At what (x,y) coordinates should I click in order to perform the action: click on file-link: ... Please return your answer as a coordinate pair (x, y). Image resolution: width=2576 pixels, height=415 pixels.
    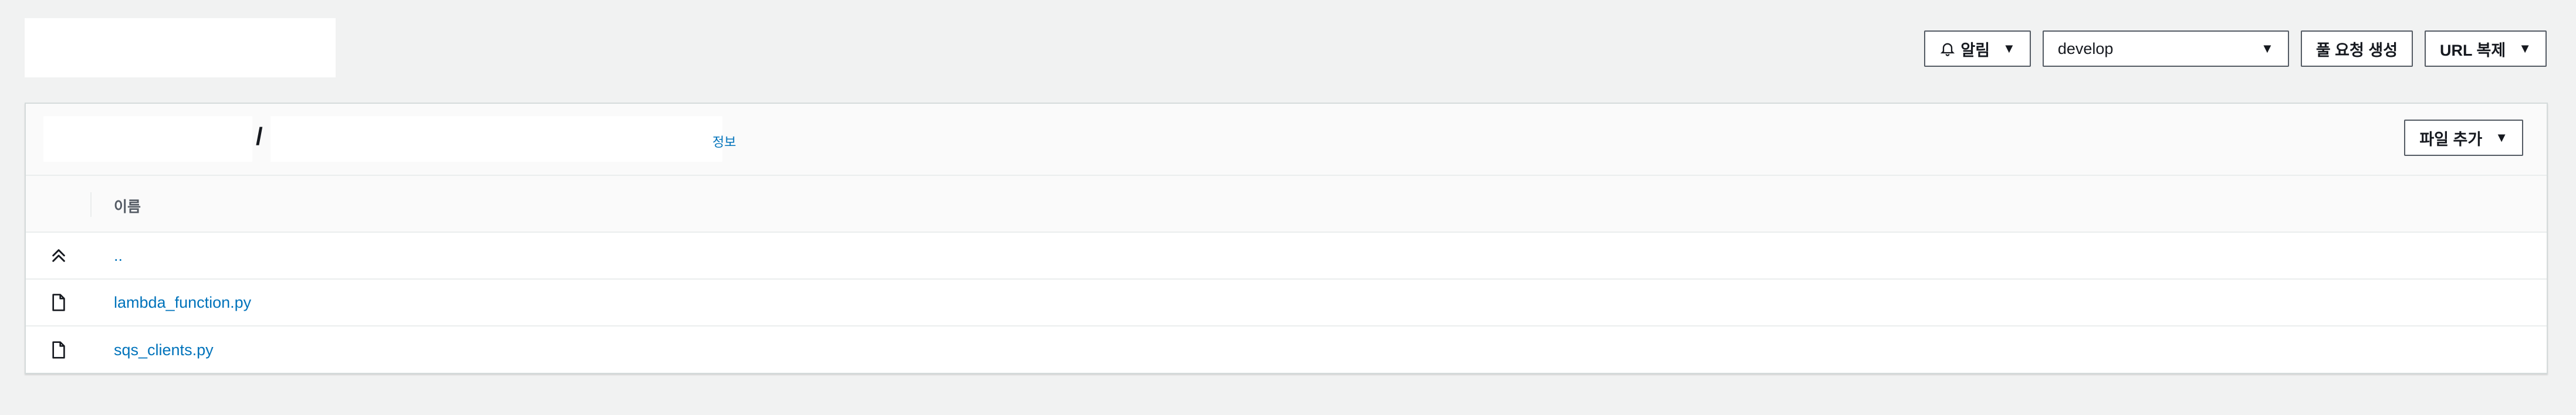
    Looking at the image, I should click on (118, 256).